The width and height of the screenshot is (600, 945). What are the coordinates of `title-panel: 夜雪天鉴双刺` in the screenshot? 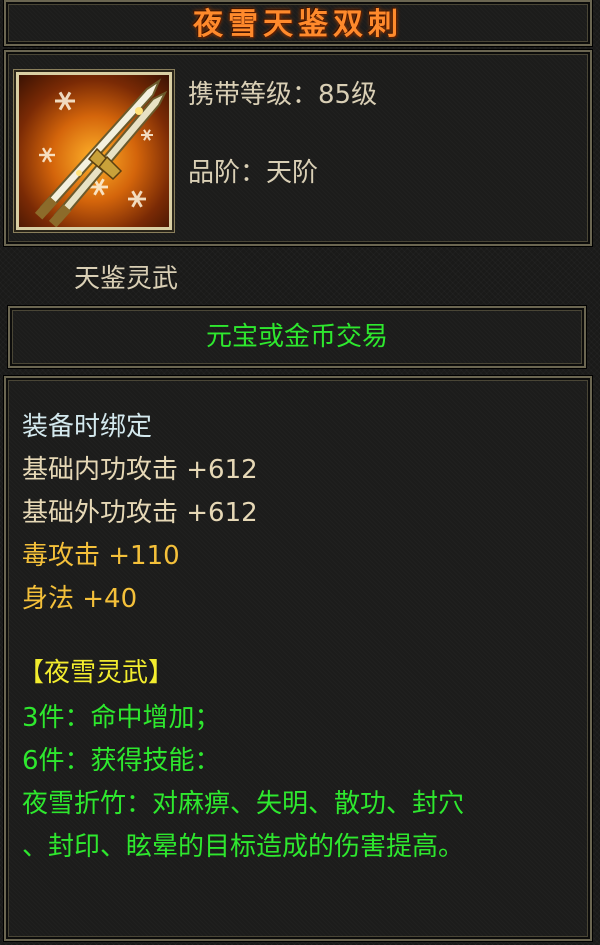 It's located at (298, 23).